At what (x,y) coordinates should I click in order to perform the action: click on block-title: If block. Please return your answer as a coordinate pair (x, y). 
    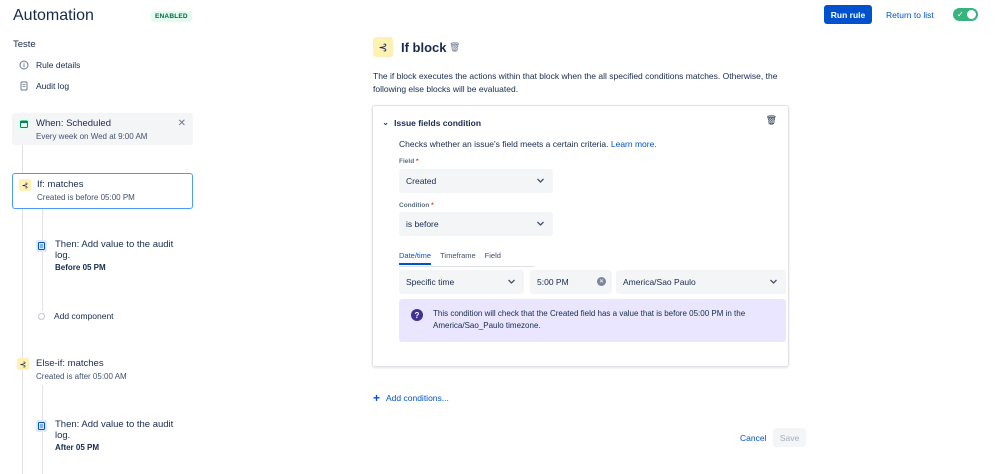
    Looking at the image, I should click on (424, 47).